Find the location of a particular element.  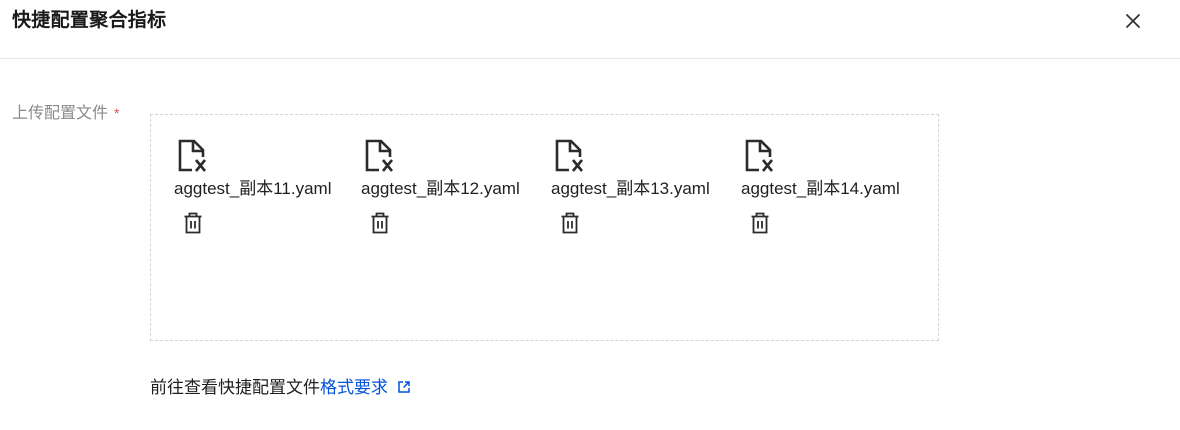

upload-label-text: 上传配置文件 is located at coordinates (60, 113).